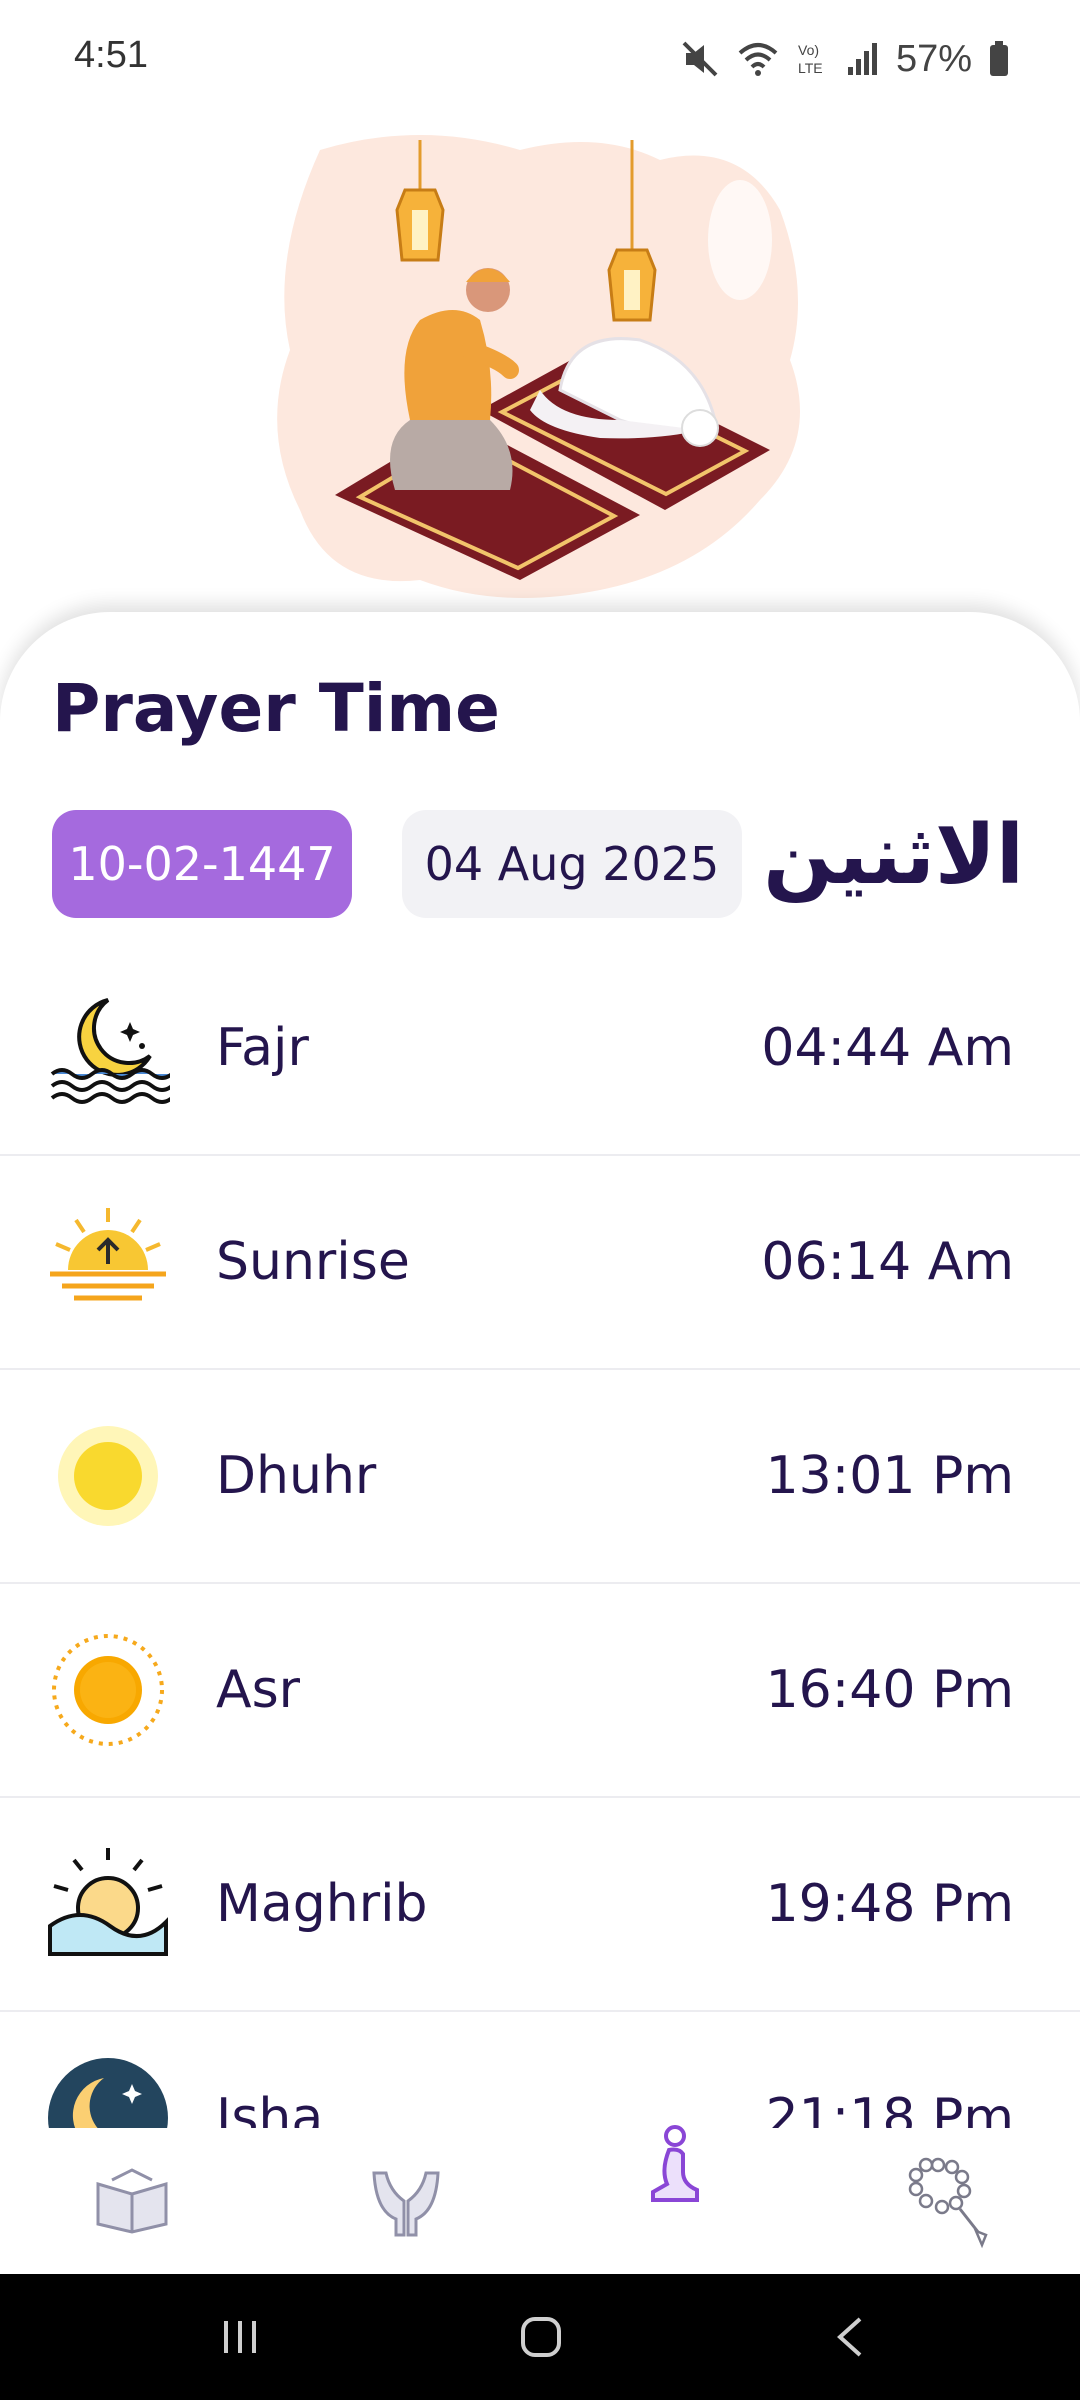 The height and width of the screenshot is (2400, 1080). I want to click on back-icon, so click(849, 2337).